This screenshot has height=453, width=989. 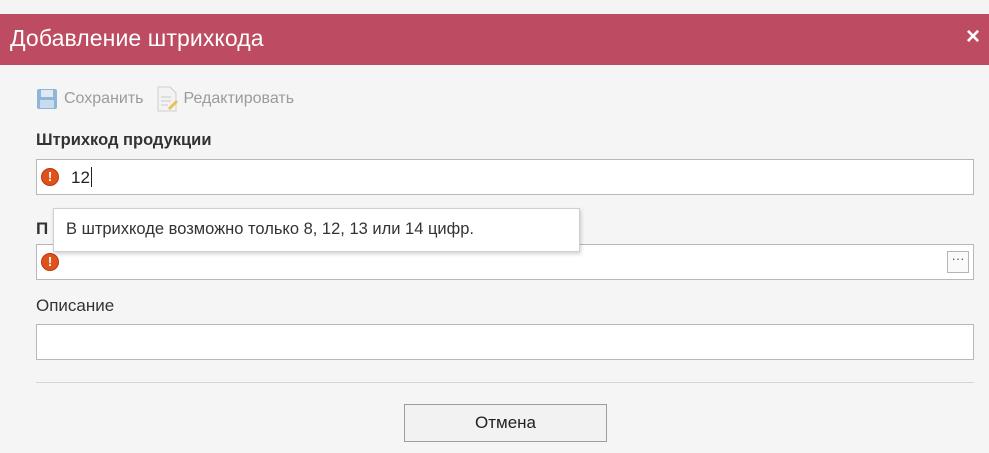 What do you see at coordinates (75, 305) in the screenshot?
I see `description-label: Описание` at bounding box center [75, 305].